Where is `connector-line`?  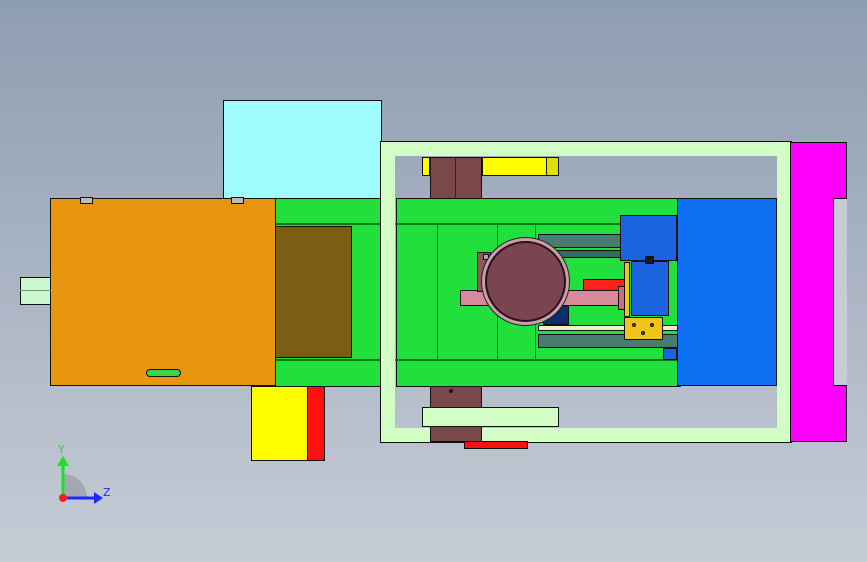 connector-line is located at coordinates (35, 290).